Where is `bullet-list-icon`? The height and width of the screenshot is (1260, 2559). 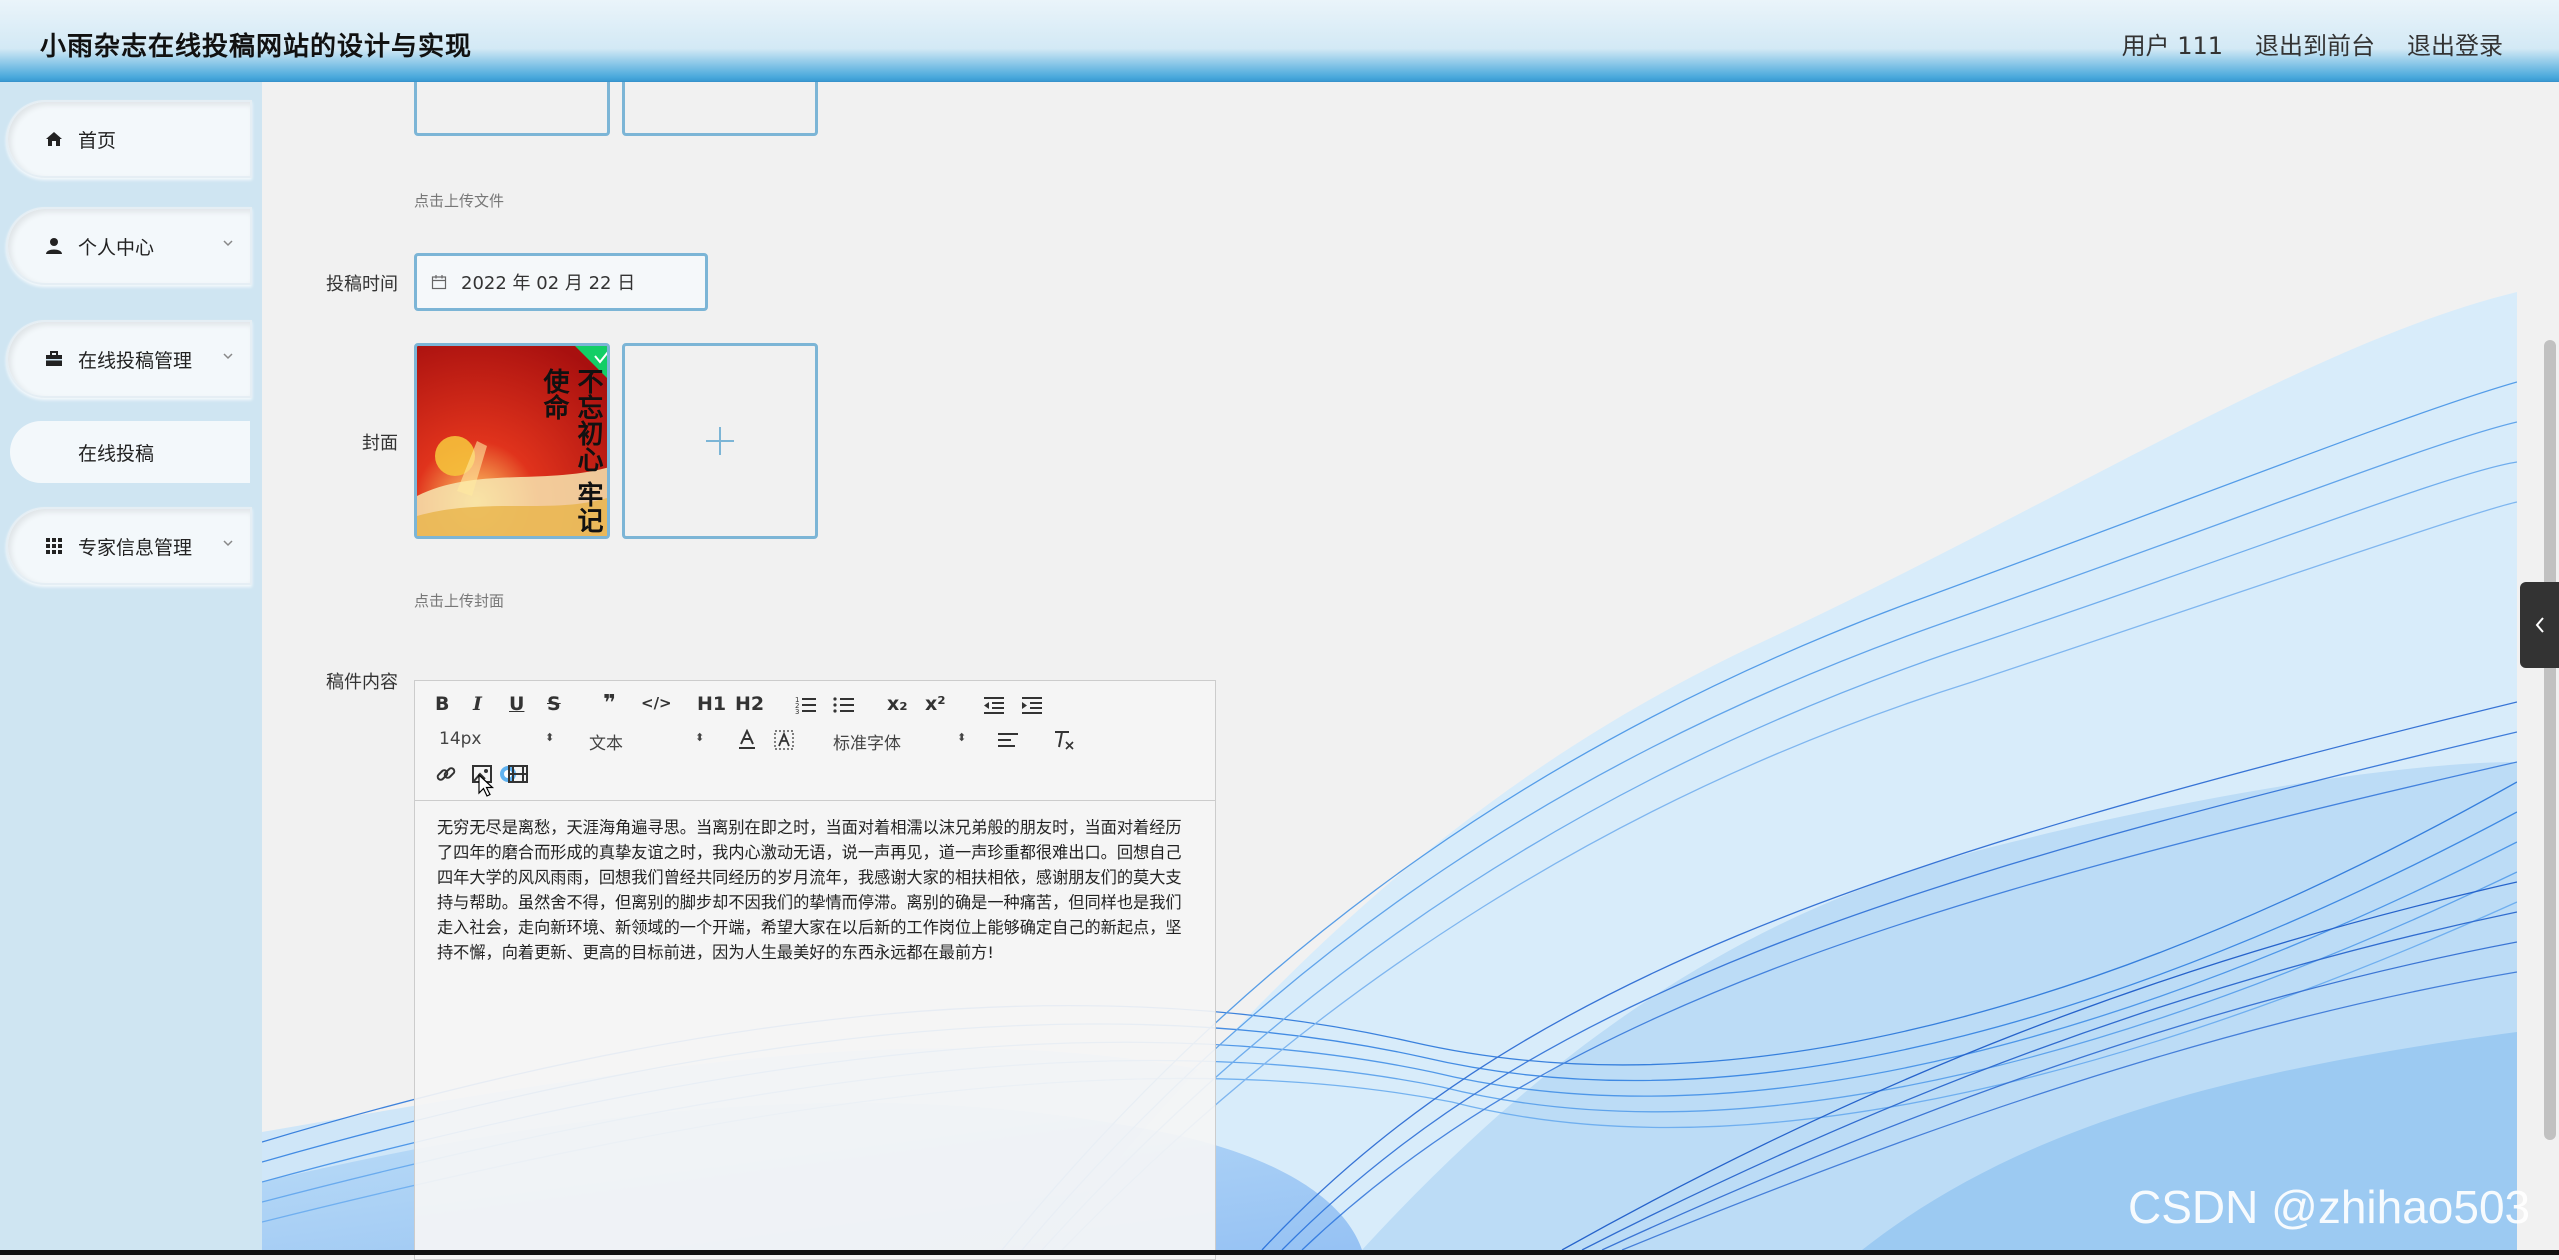
bullet-list-icon is located at coordinates (844, 705).